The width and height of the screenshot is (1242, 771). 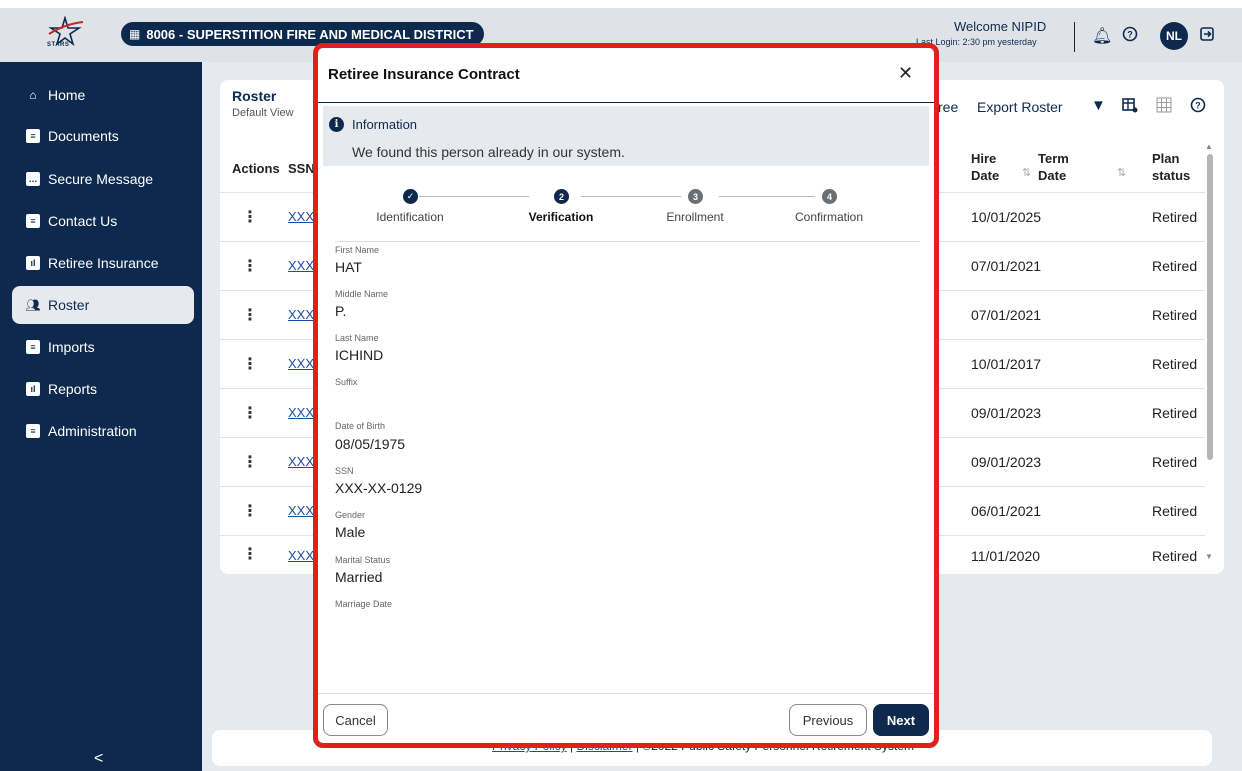 I want to click on sidebar-item-roster: 👥︎ Roster, so click(x=103, y=305).